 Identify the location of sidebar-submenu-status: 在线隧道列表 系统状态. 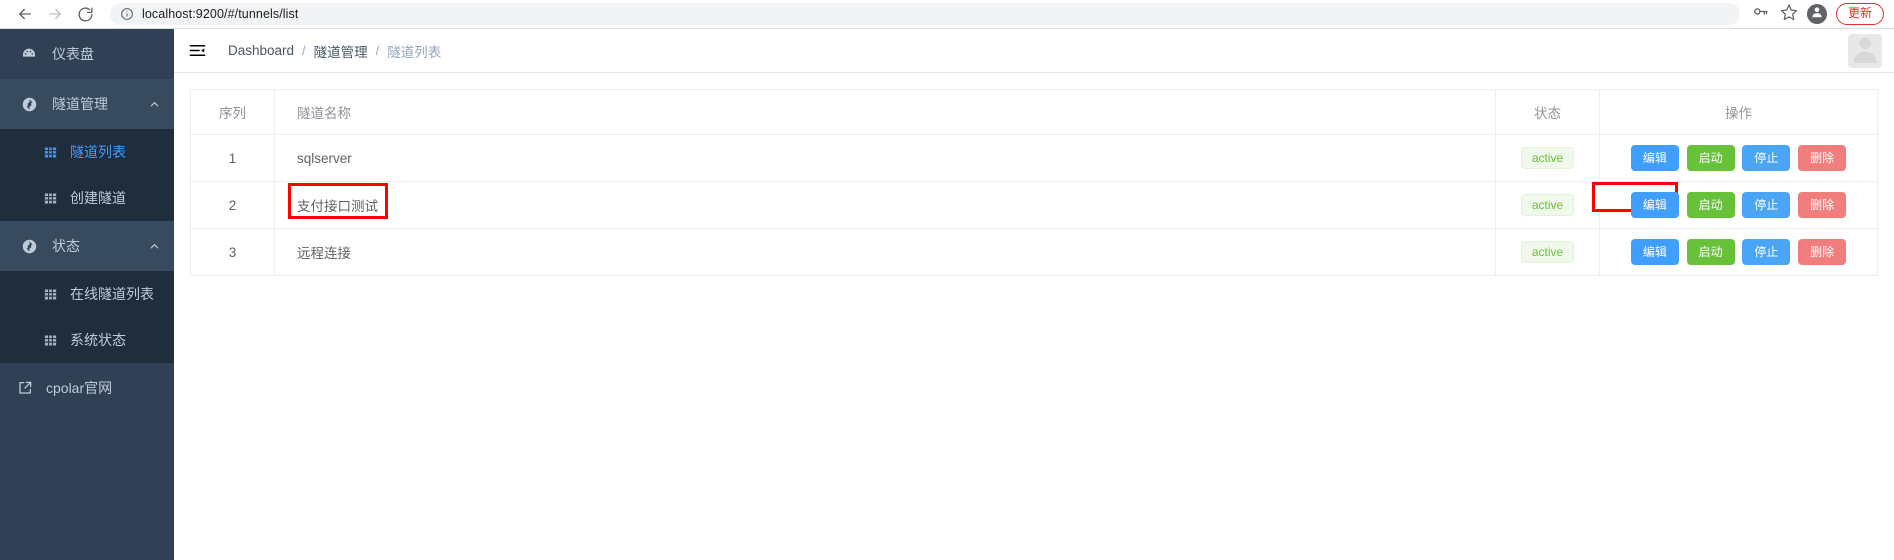
(87, 317).